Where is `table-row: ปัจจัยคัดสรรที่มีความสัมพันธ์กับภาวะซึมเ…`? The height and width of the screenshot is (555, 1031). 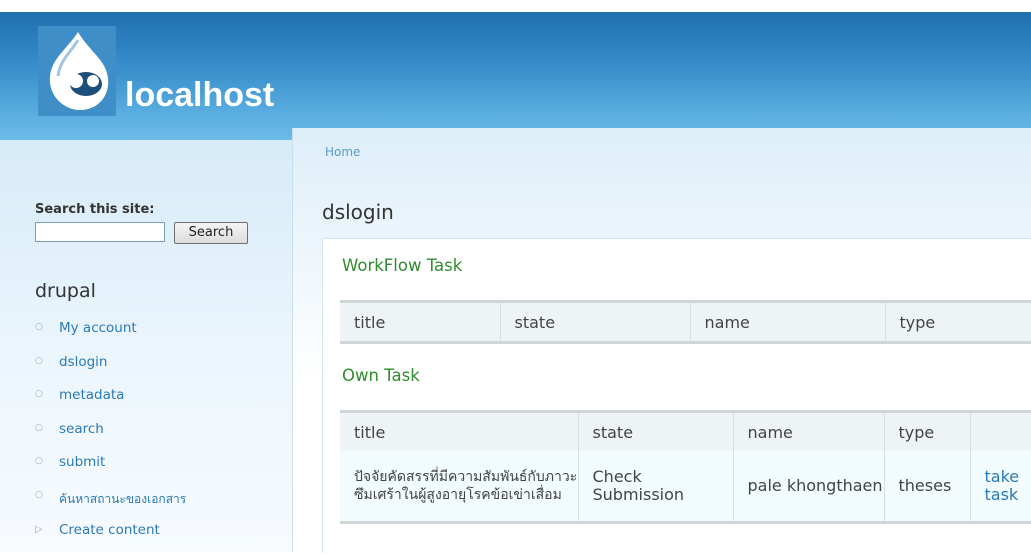 table-row: ปัจจัยคัดสรรที่มีความสัมพันธ์กับภาวะซึมเ… is located at coordinates (685, 487).